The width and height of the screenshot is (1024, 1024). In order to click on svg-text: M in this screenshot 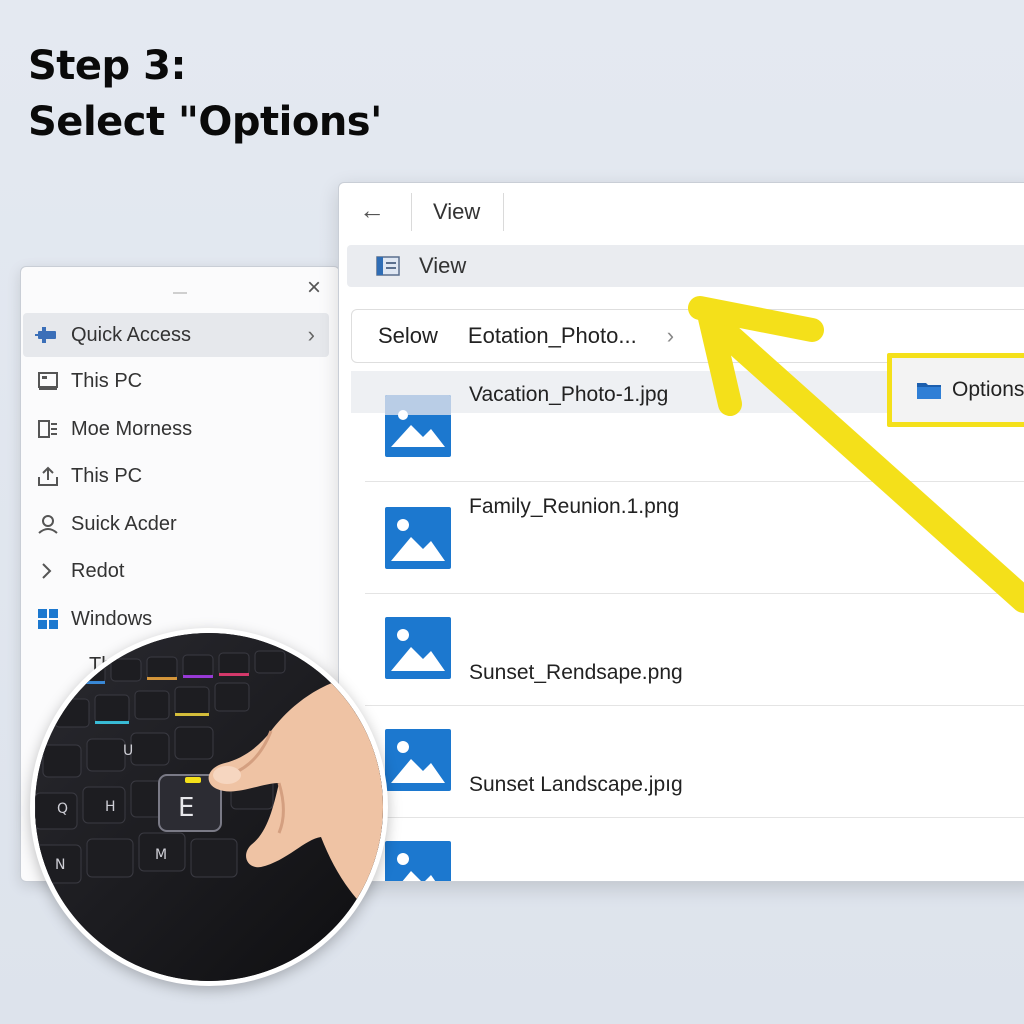, I will do `click(161, 855)`.